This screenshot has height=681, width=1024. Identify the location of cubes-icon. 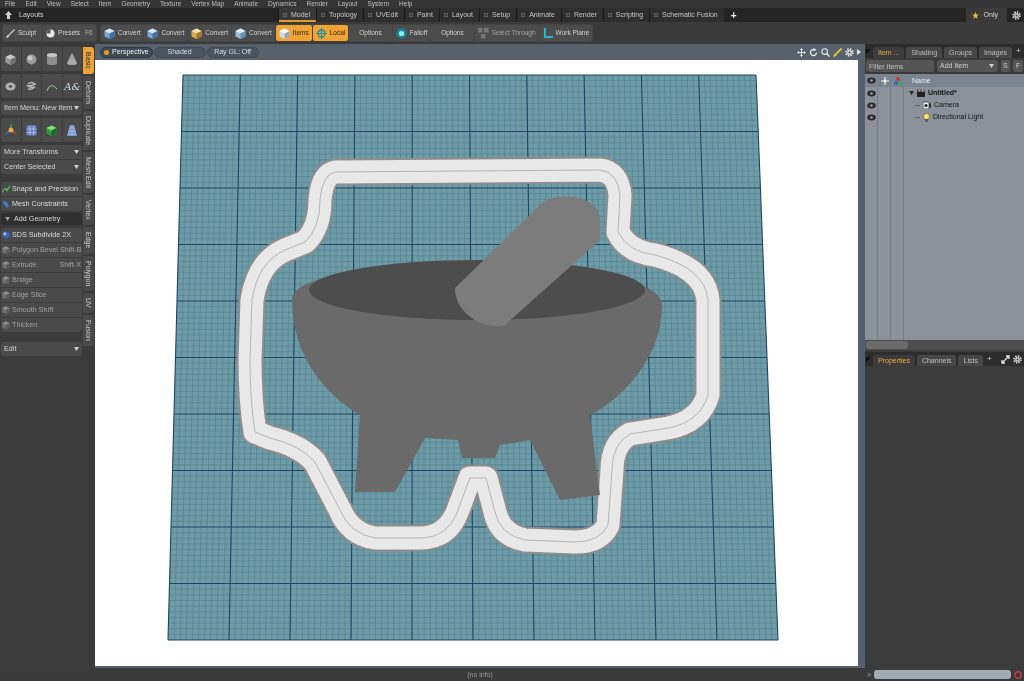
(483, 33).